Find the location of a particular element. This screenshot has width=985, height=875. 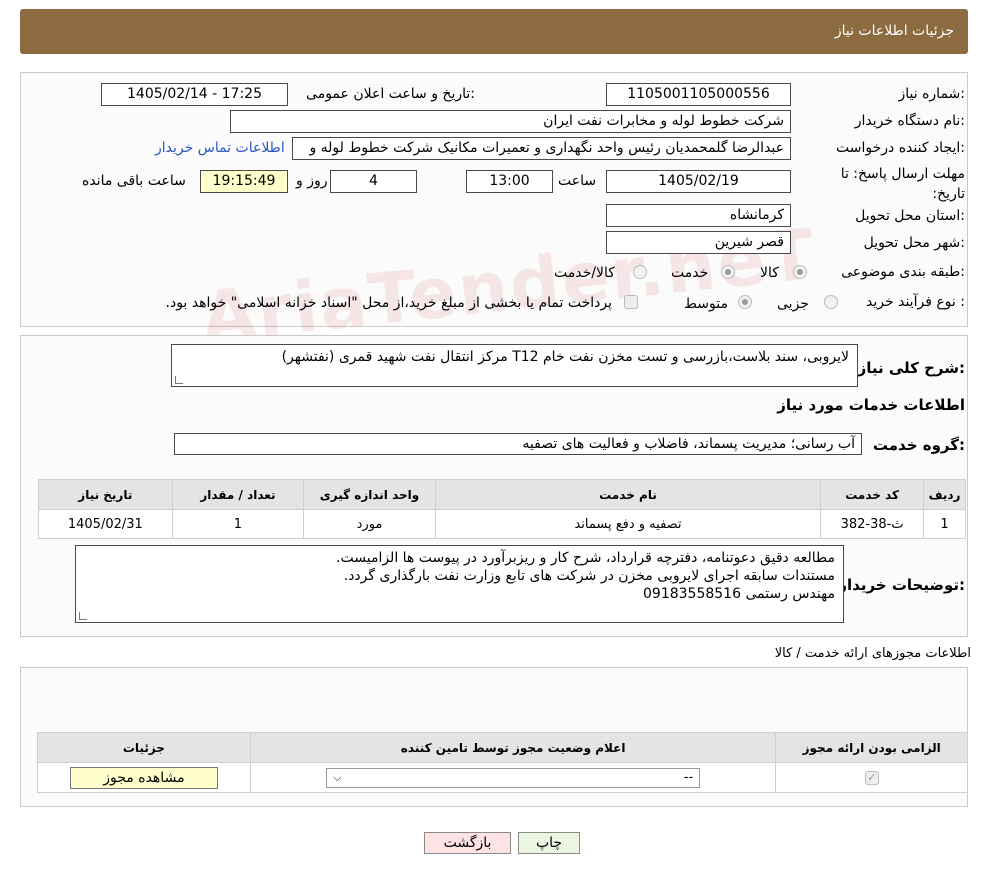

services-title: اطلاعات خدمات مورد نیاز is located at coordinates (871, 405).